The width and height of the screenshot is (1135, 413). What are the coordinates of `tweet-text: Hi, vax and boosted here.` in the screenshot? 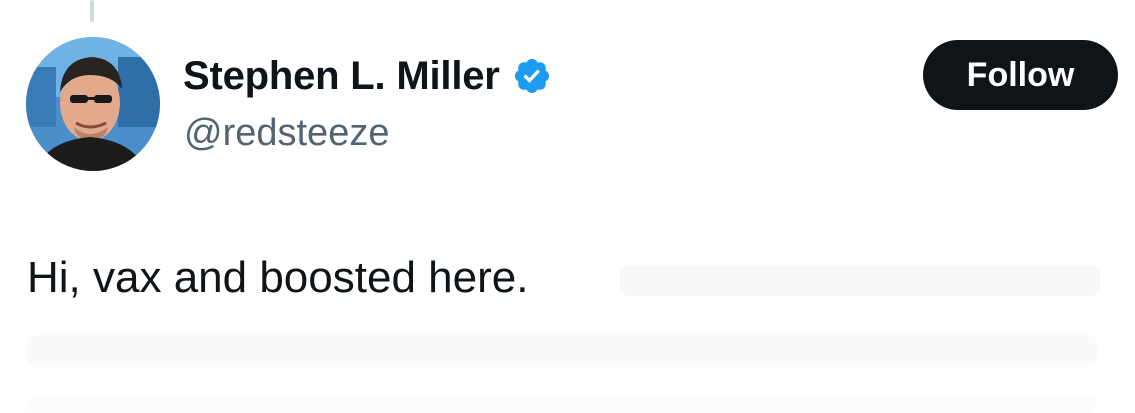 It's located at (278, 277).